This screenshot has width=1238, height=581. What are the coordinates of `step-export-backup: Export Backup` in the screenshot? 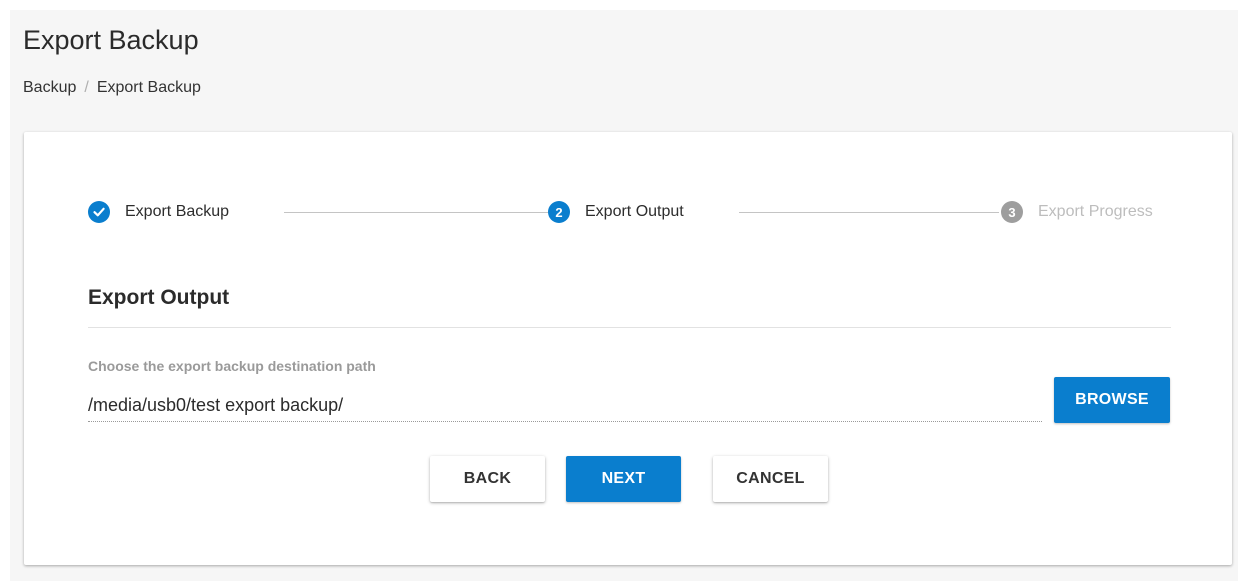 It's located at (158, 212).